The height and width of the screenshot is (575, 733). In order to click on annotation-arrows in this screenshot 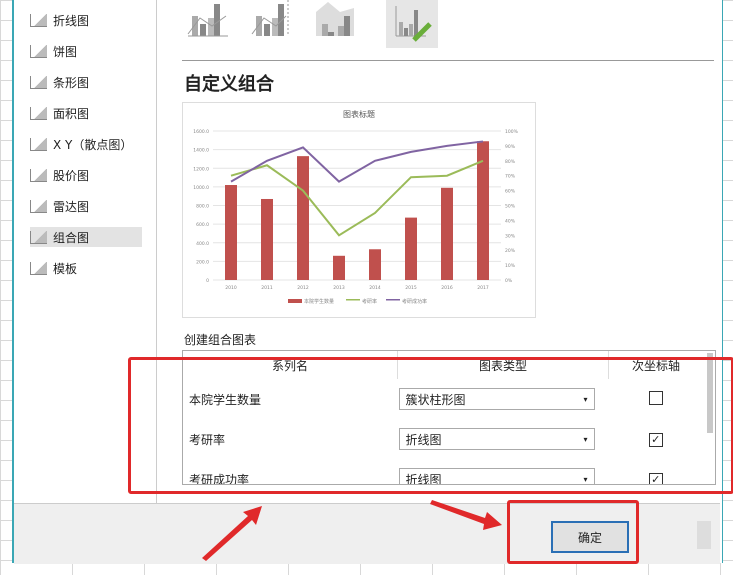, I will do `click(352, 530)`.